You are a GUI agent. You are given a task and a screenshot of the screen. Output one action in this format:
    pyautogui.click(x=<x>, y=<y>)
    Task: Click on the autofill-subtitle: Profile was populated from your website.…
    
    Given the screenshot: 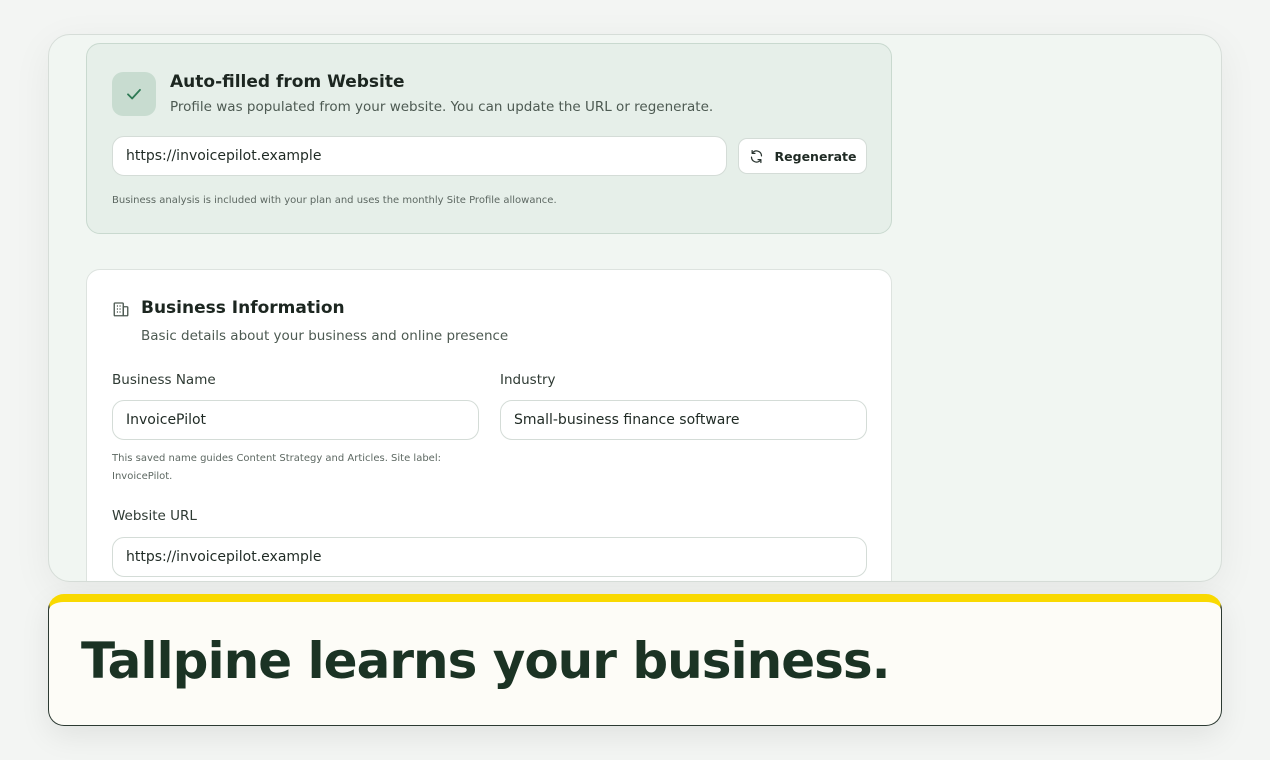 What is the action you would take?
    pyautogui.click(x=442, y=107)
    